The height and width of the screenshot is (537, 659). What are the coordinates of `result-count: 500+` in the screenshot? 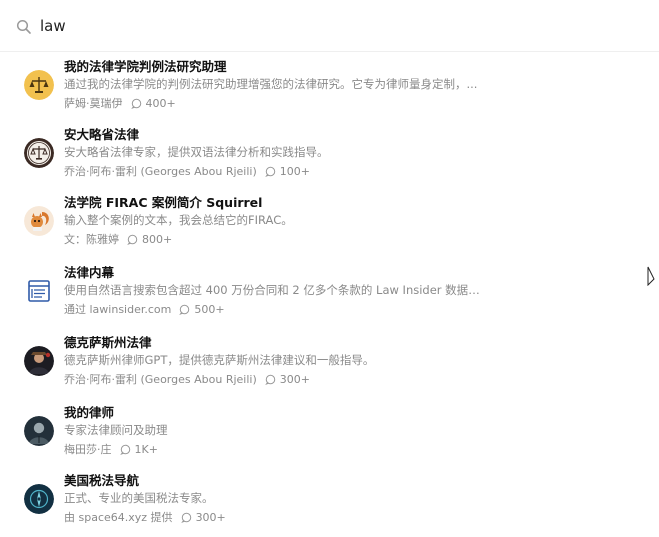 It's located at (209, 309).